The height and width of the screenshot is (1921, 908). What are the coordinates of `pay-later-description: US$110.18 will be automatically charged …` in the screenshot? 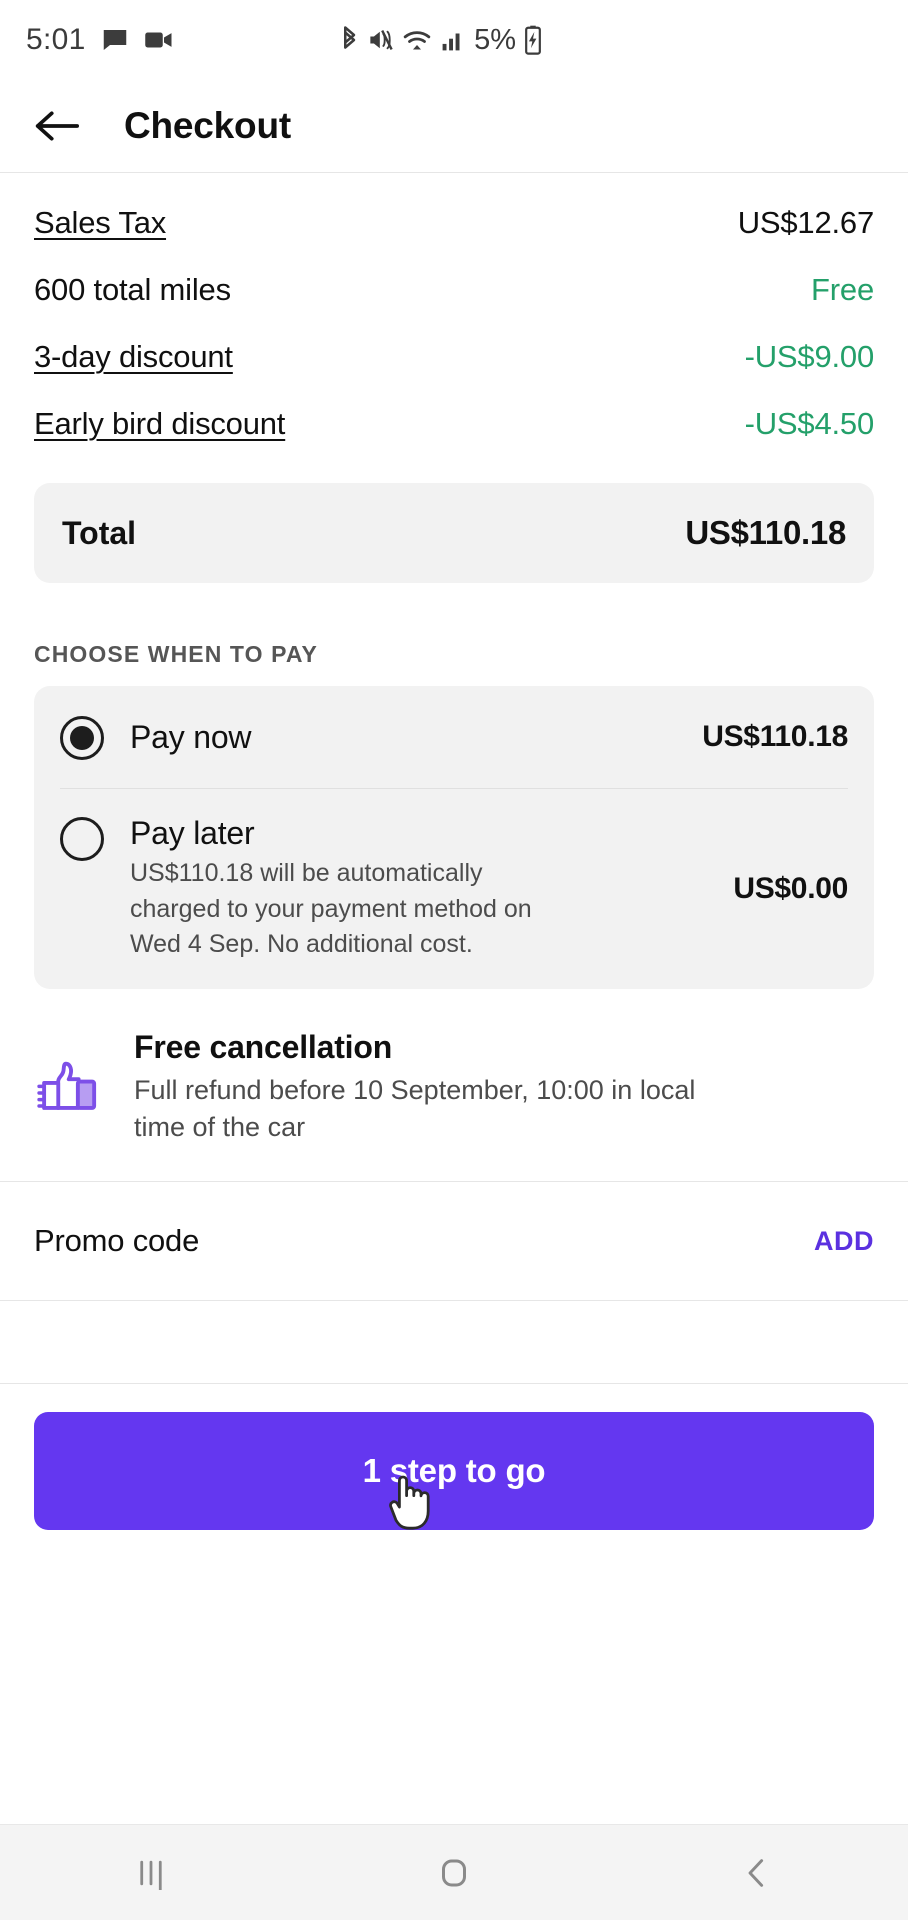 It's located at (331, 908).